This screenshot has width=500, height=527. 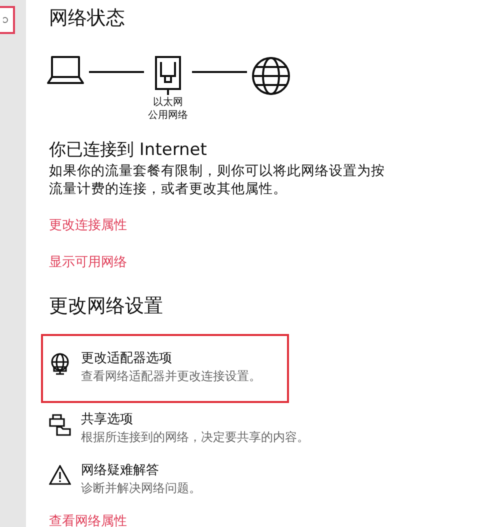 I want to click on option-description: 根据所连接到的网络，决定要共享的内容。, so click(x=195, y=437).